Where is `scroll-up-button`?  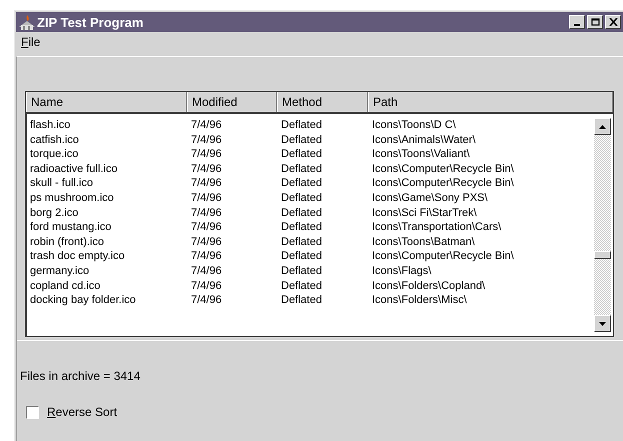
scroll-up-button is located at coordinates (602, 126).